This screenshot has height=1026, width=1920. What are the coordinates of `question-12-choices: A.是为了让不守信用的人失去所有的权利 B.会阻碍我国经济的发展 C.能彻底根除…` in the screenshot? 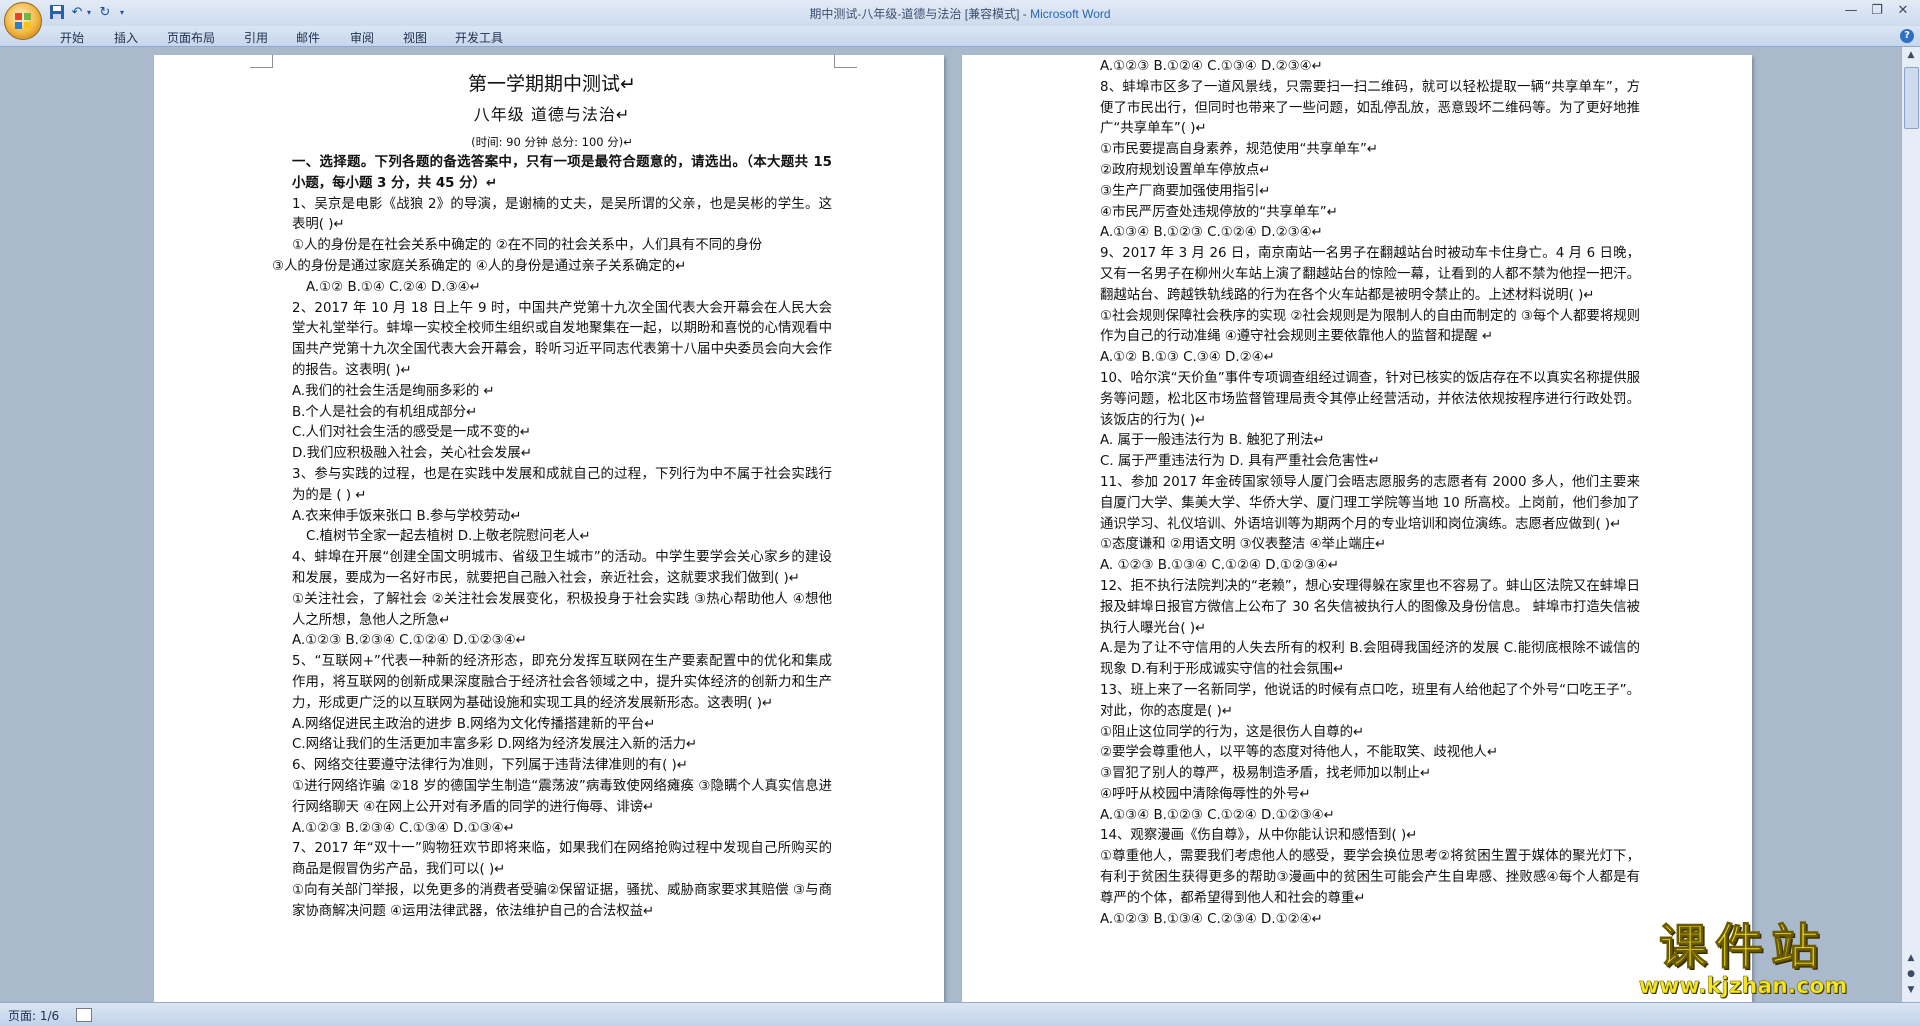 It's located at (1370, 659).